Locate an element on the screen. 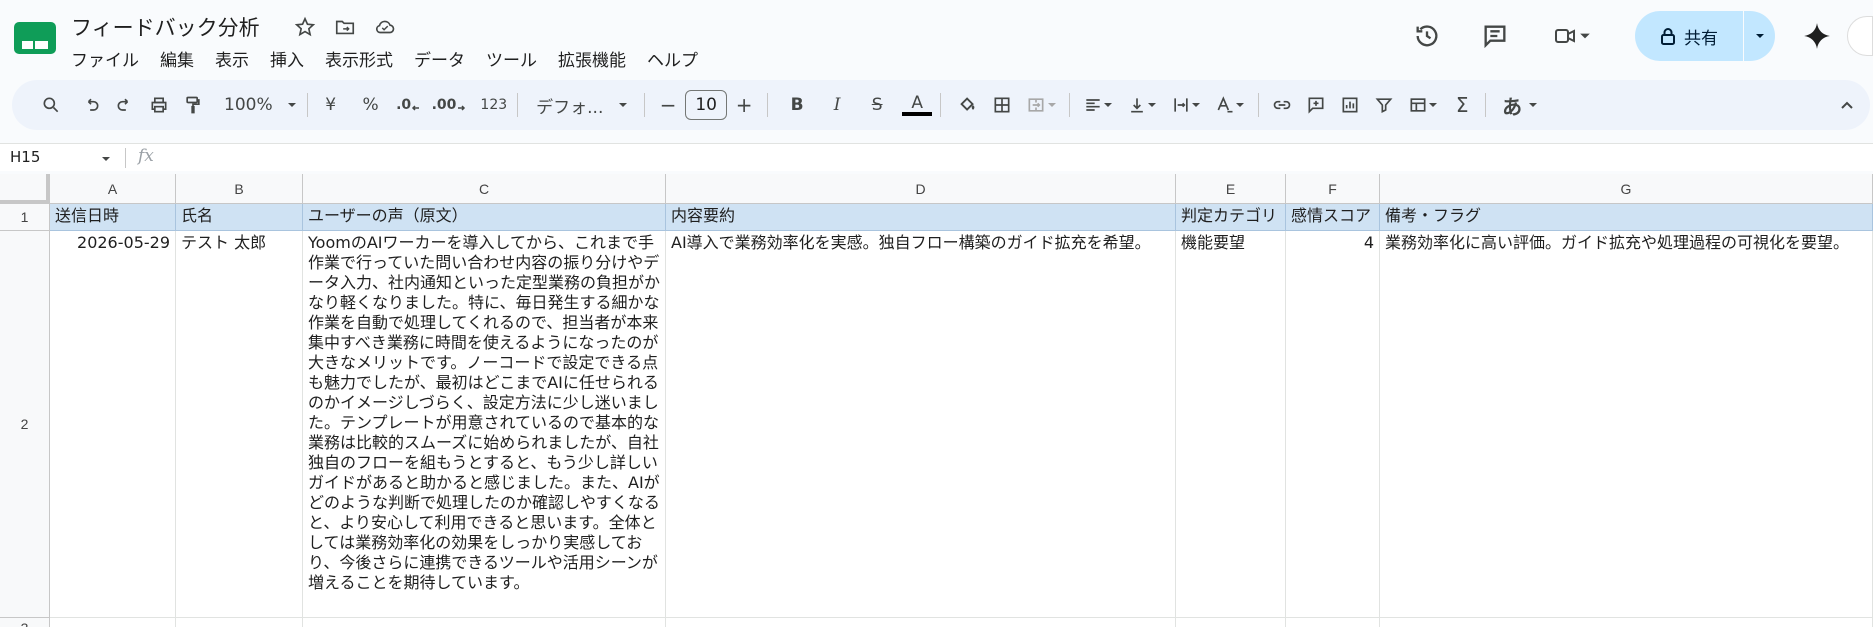 The width and height of the screenshot is (1873, 627). column-header-e: E is located at coordinates (1231, 189).